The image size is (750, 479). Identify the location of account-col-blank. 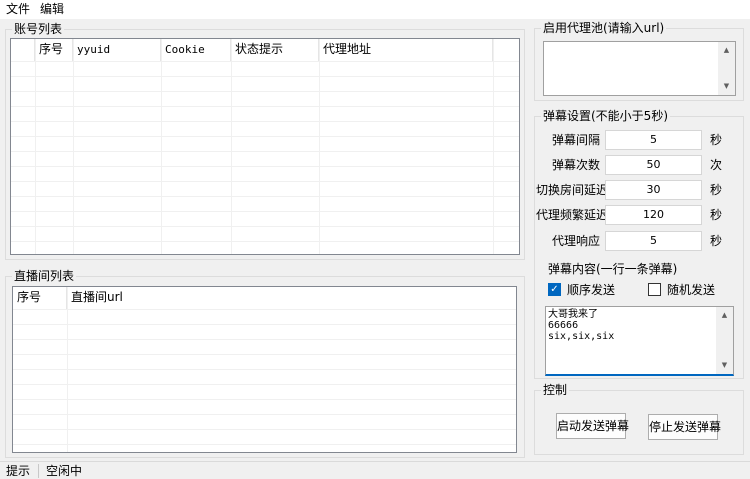
(23, 50).